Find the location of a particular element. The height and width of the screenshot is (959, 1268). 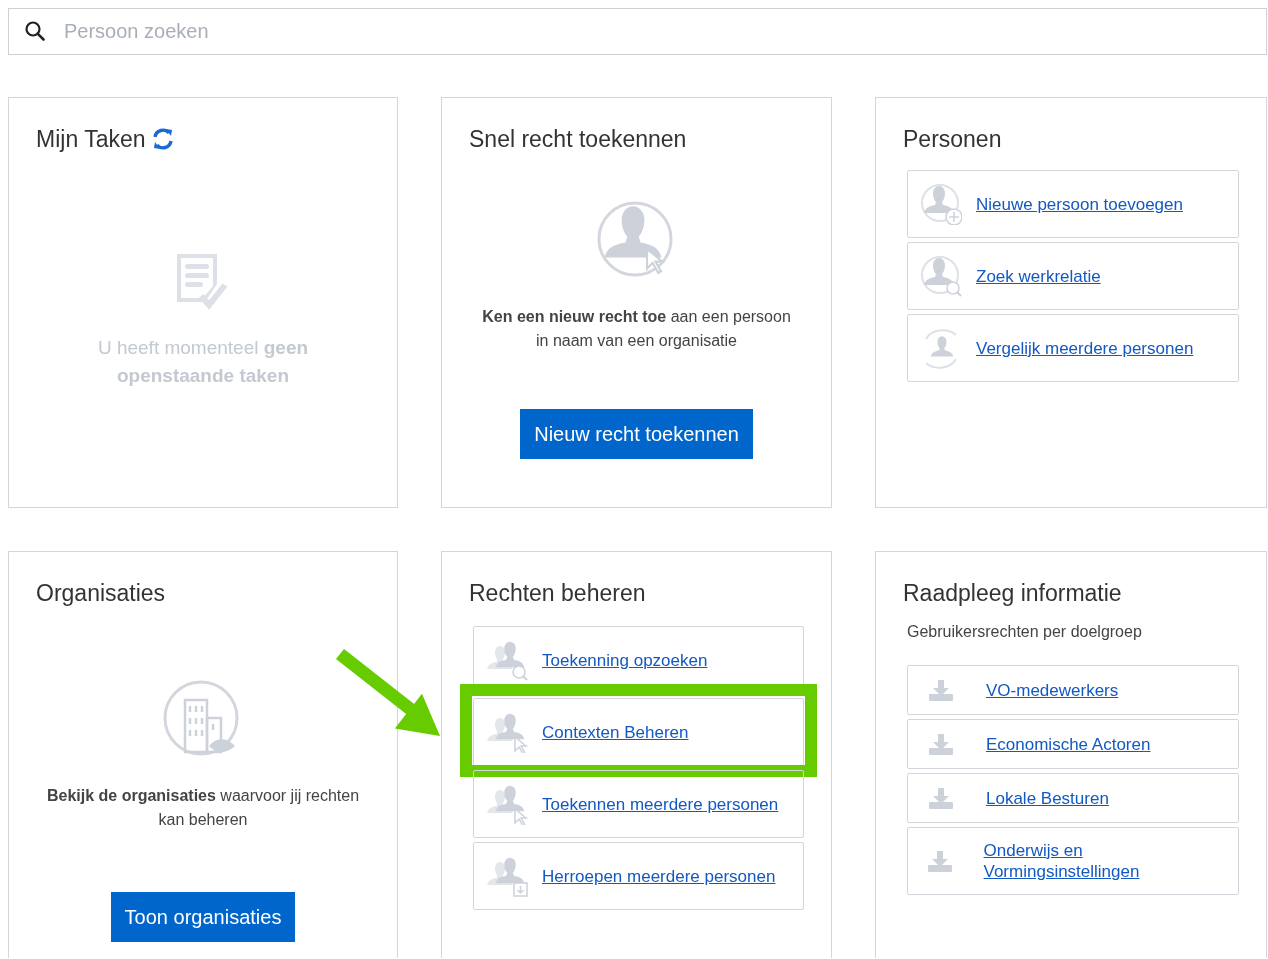

card-title: Snel recht toekennen is located at coordinates (578, 139).